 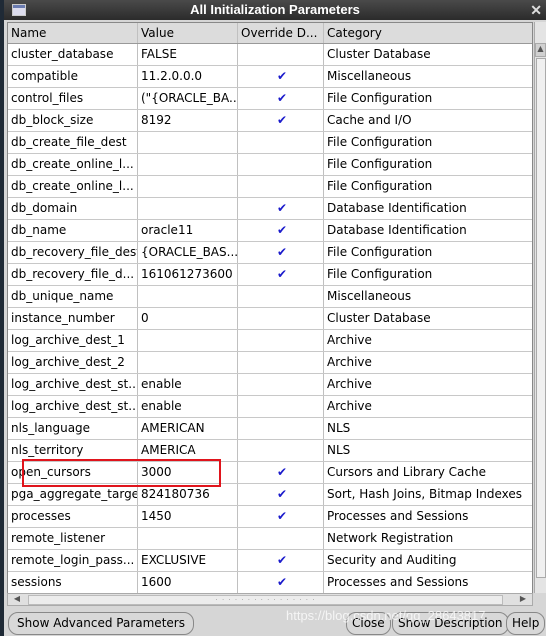 What do you see at coordinates (73, 450) in the screenshot?
I see `param-name: nls_territory` at bounding box center [73, 450].